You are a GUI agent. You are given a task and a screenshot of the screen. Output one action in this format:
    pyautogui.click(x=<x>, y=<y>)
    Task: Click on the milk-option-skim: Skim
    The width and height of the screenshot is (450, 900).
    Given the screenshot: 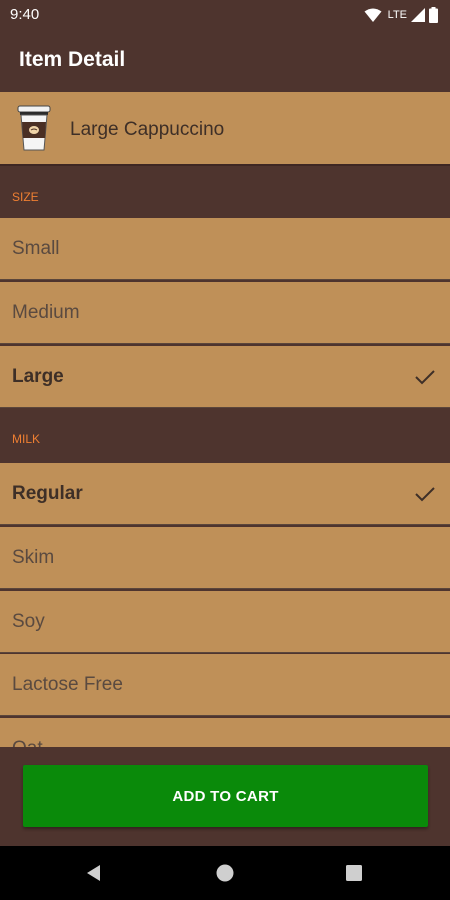 What is the action you would take?
    pyautogui.click(x=225, y=558)
    